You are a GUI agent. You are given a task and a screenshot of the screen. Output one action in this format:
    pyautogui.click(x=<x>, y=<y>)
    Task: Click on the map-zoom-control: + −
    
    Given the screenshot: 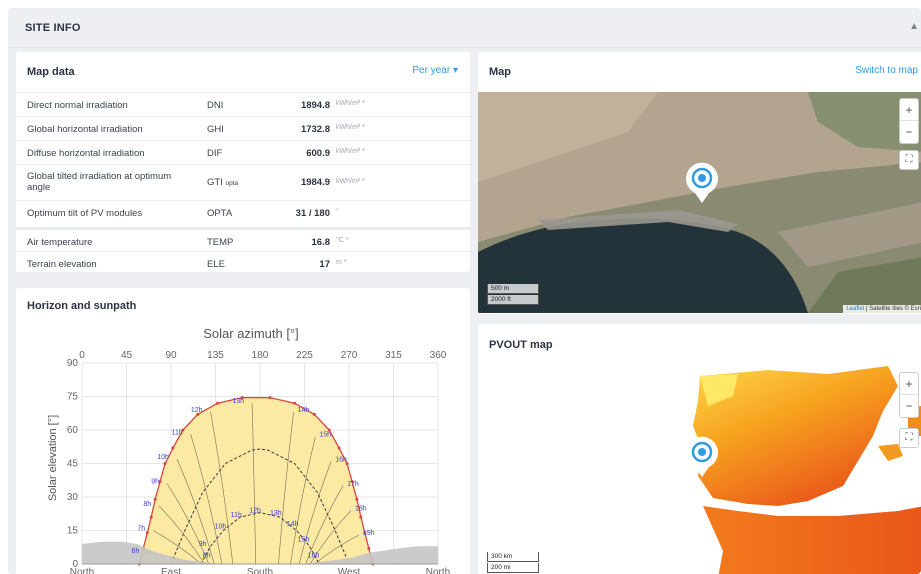 What is the action you would take?
    pyautogui.click(x=909, y=121)
    